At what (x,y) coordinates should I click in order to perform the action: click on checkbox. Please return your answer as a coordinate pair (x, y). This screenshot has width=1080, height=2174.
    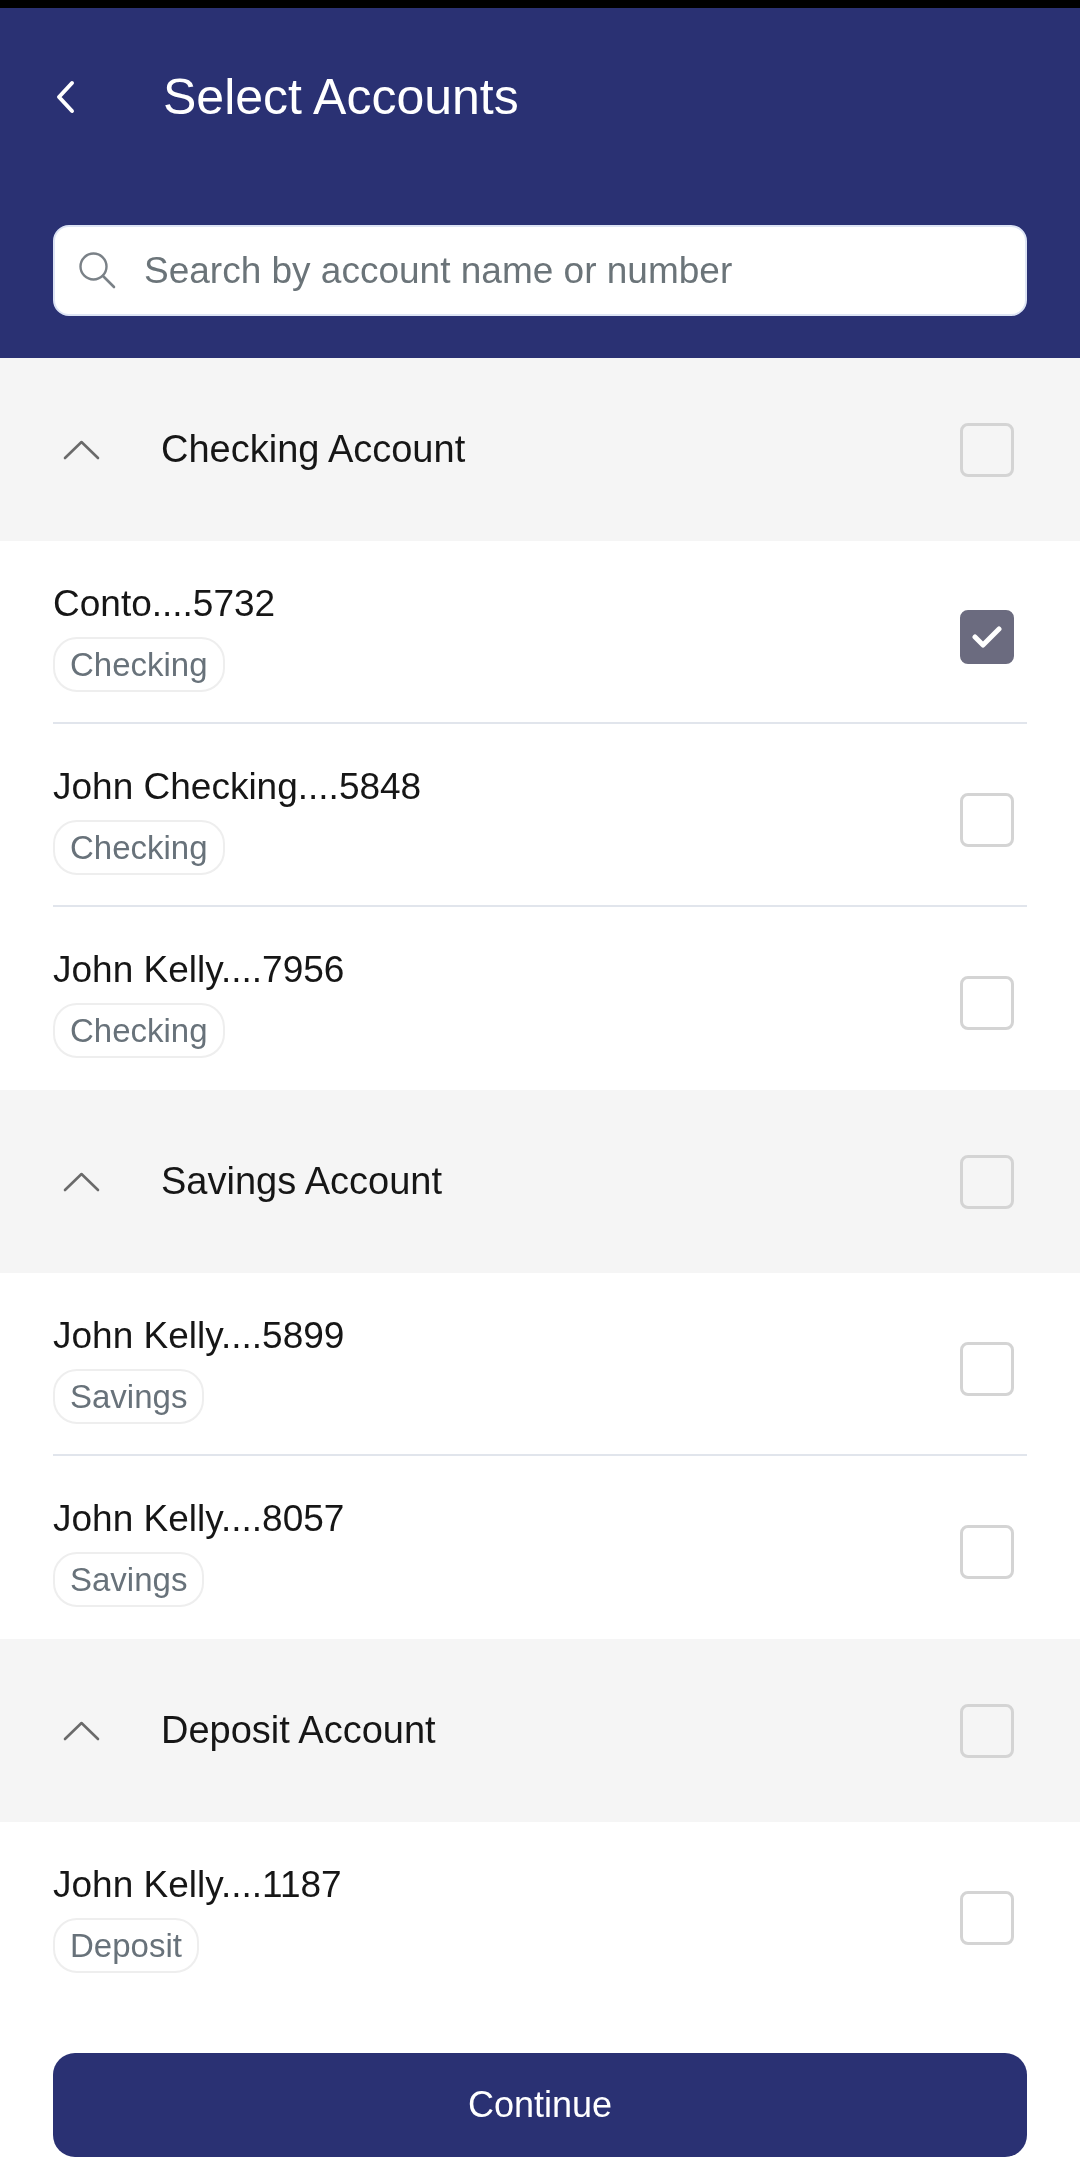
    Looking at the image, I should click on (987, 636).